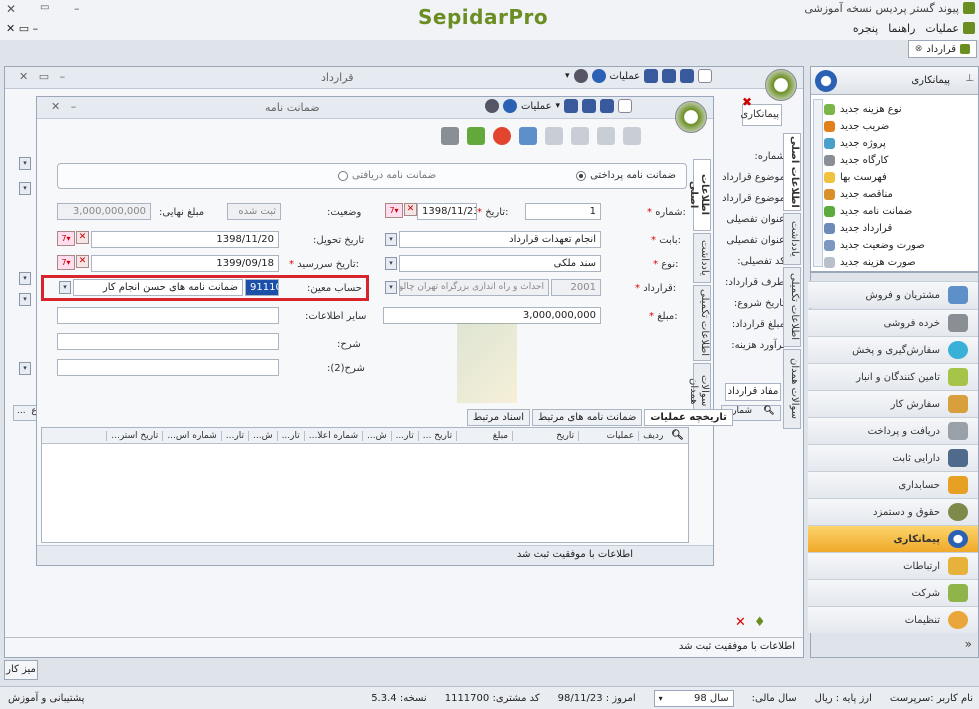 The image size is (979, 709). I want to click on new-doc-icon, so click(705, 76).